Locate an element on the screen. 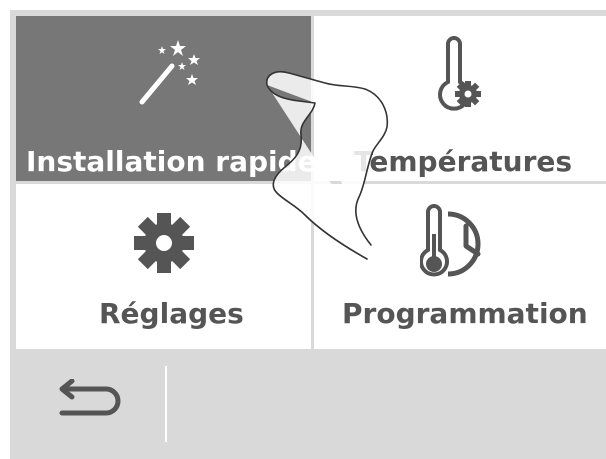  thermometer-gear-icon is located at coordinates (460, 79).